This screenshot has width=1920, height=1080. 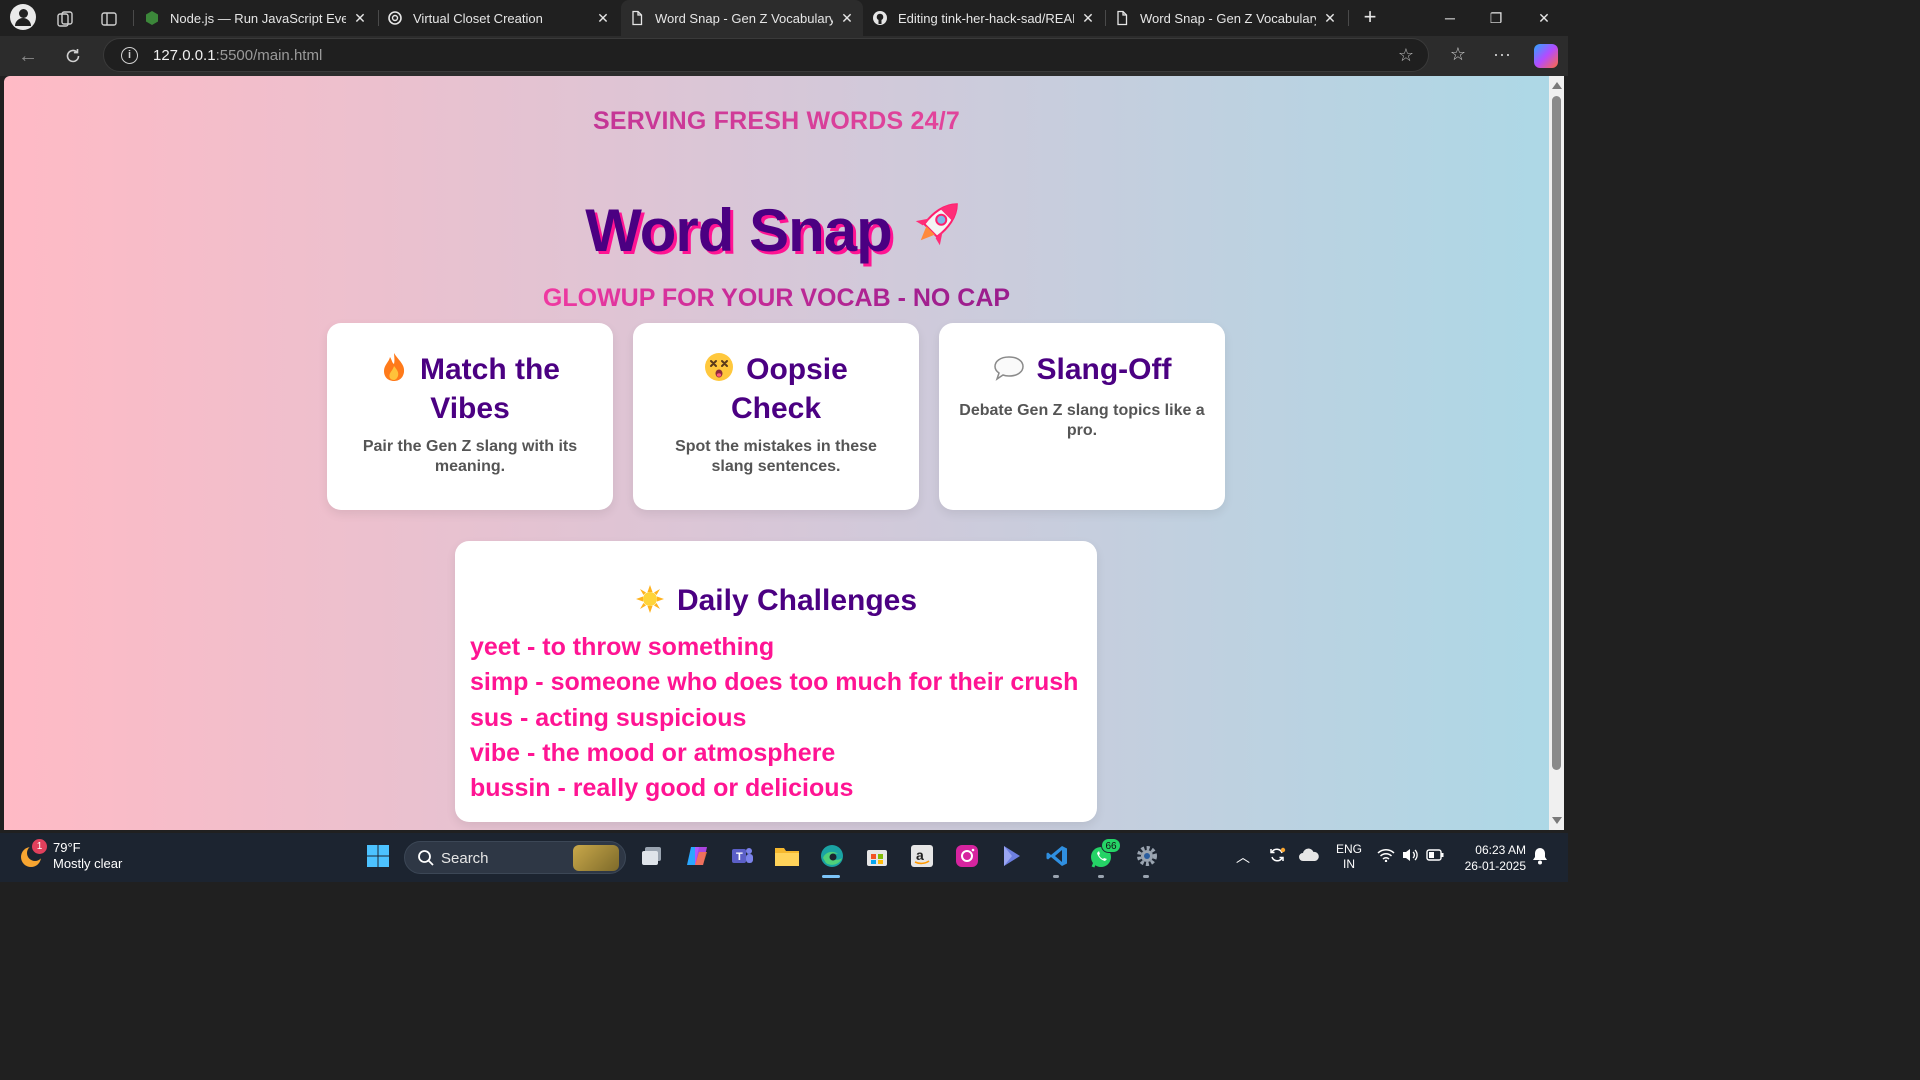 What do you see at coordinates (937, 231) in the screenshot?
I see `rocket-icon` at bounding box center [937, 231].